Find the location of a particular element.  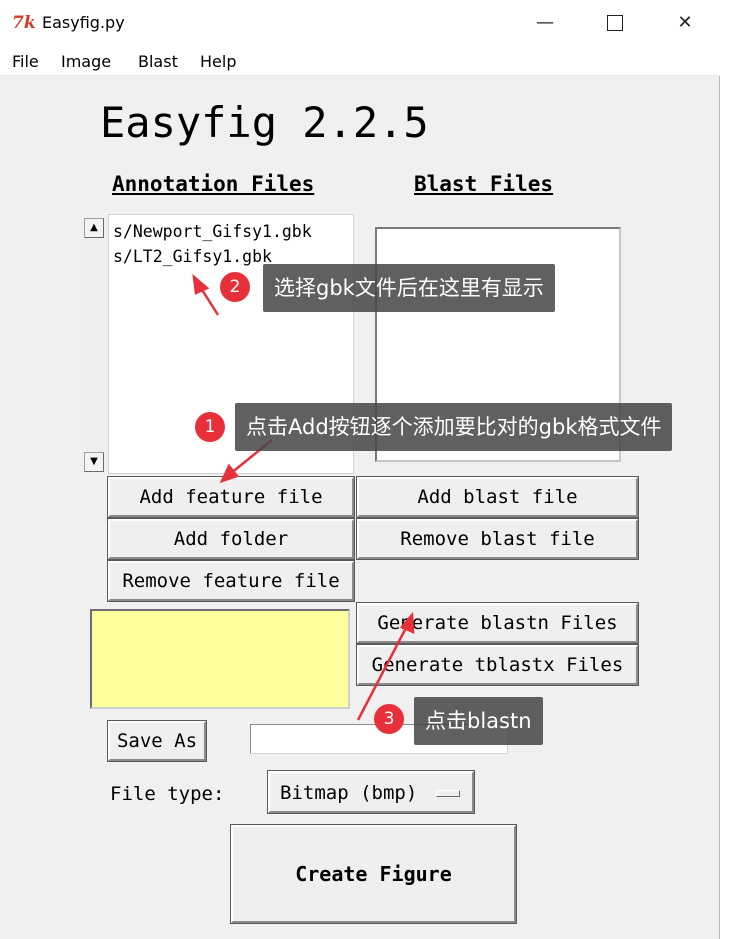

color-swatch is located at coordinates (220, 659).